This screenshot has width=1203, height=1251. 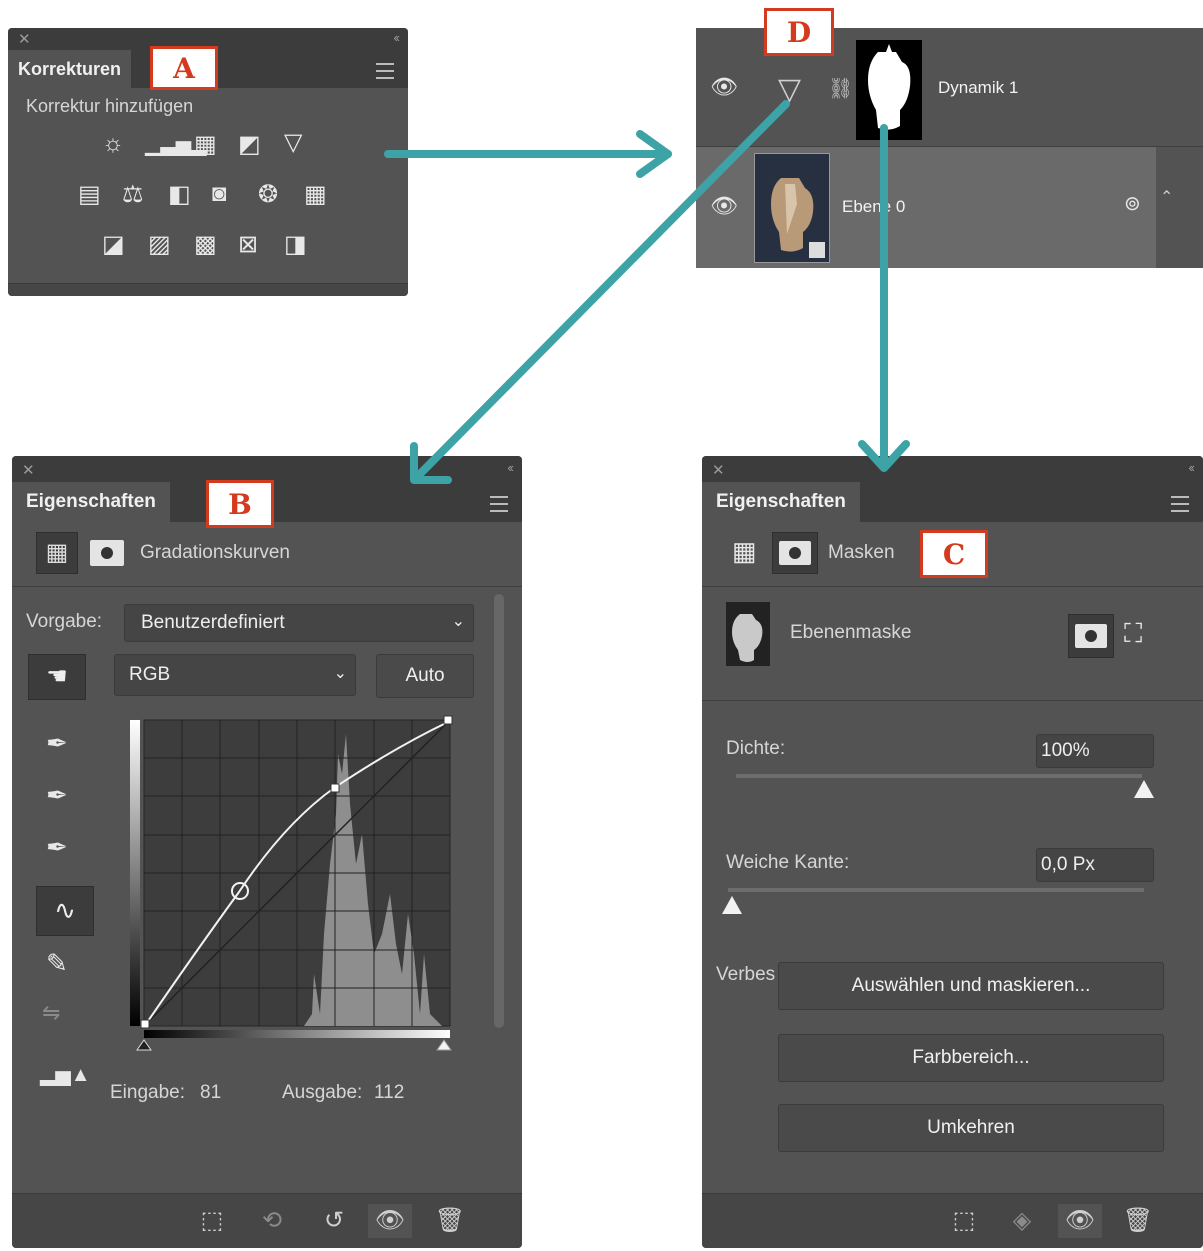 I want to click on panel-scrollbar, so click(x=498, y=889).